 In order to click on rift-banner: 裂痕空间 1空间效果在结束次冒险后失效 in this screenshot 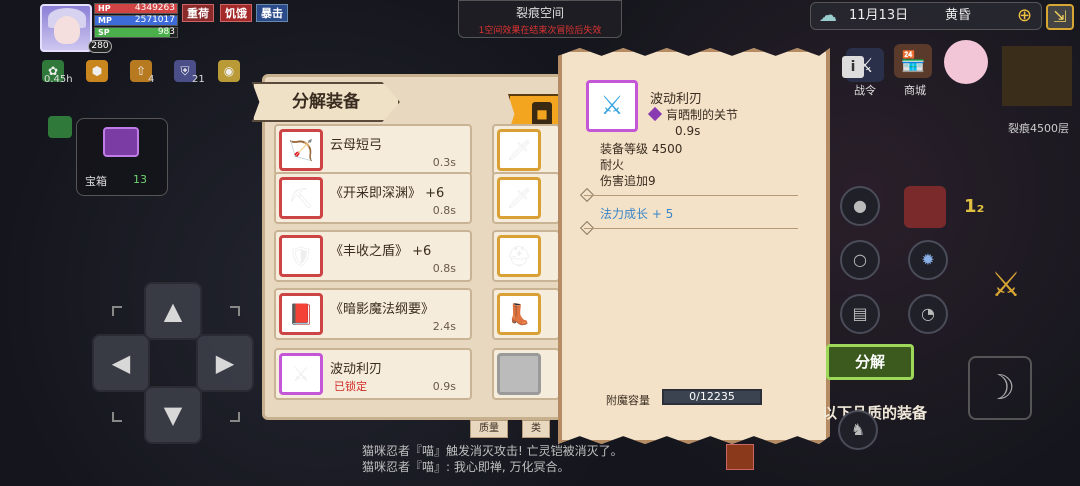, I will do `click(540, 19)`.